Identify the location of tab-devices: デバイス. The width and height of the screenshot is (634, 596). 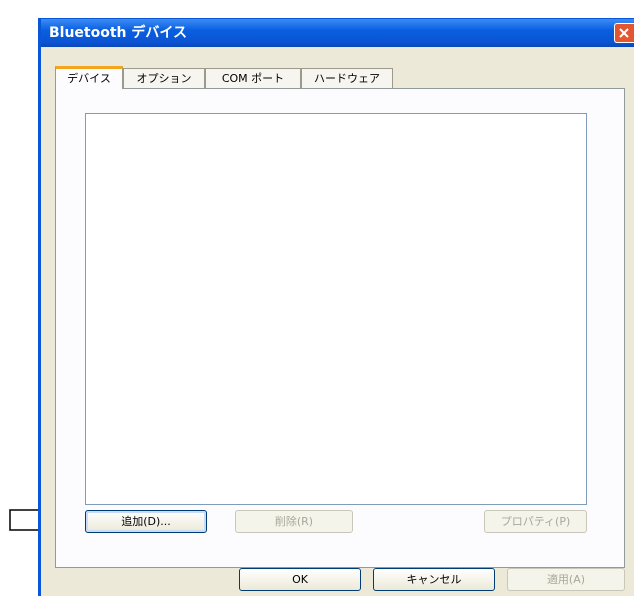
(89, 77).